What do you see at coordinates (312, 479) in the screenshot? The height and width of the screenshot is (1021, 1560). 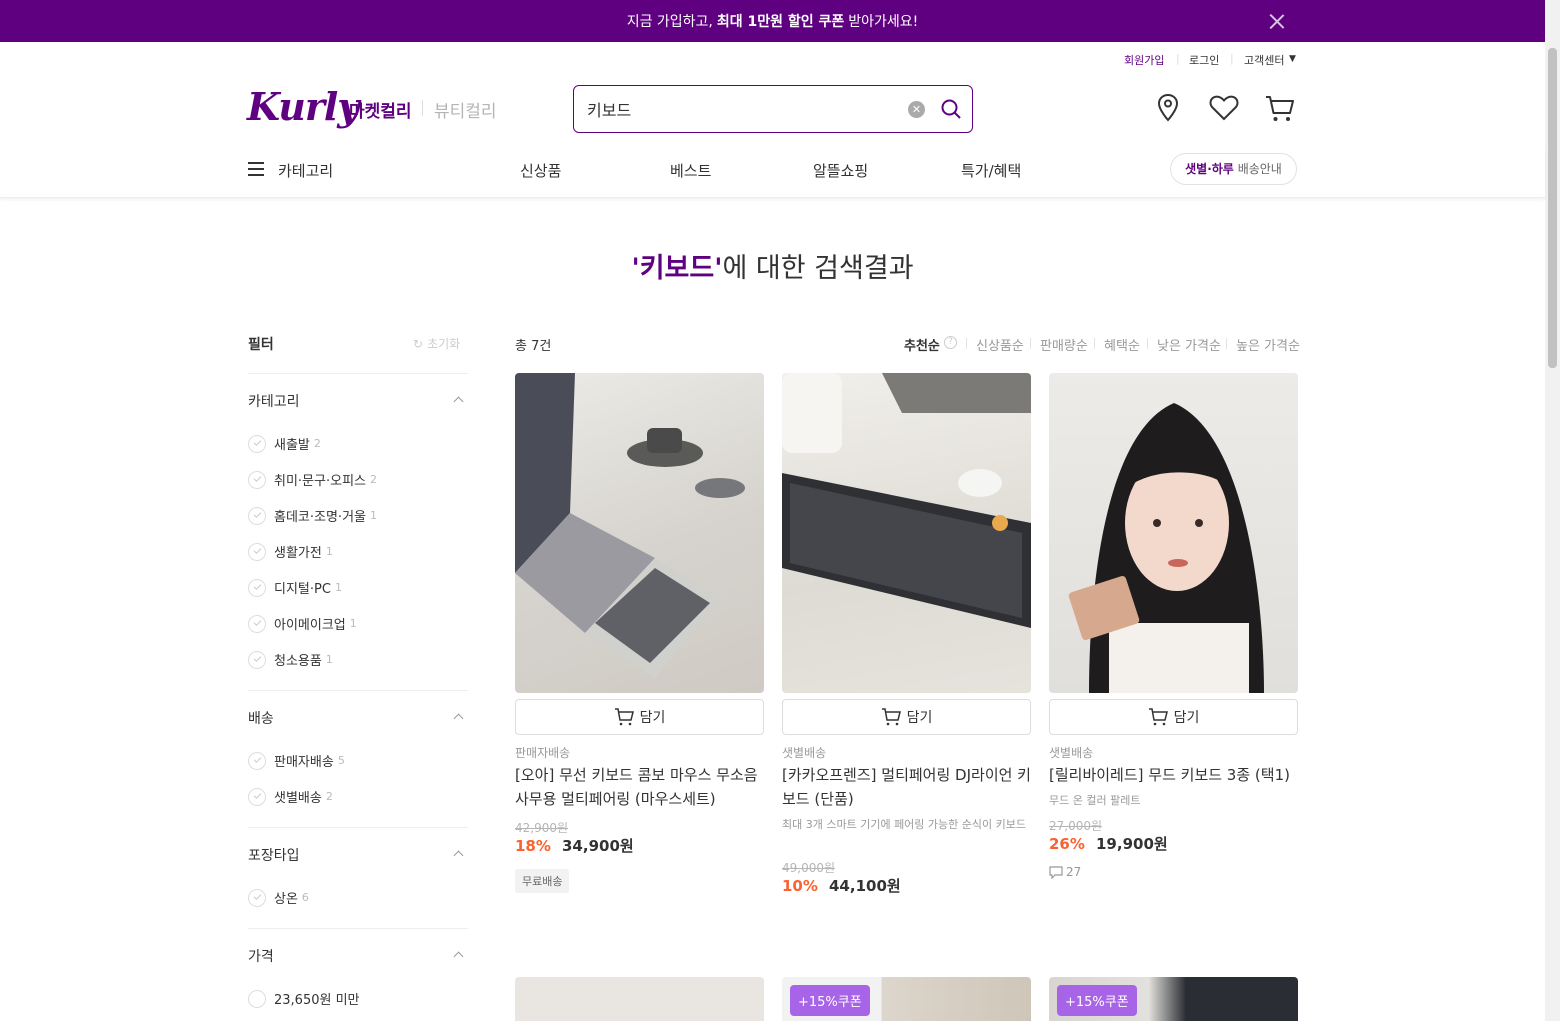 I see `filter-option: 취미·문구·오피스 2` at bounding box center [312, 479].